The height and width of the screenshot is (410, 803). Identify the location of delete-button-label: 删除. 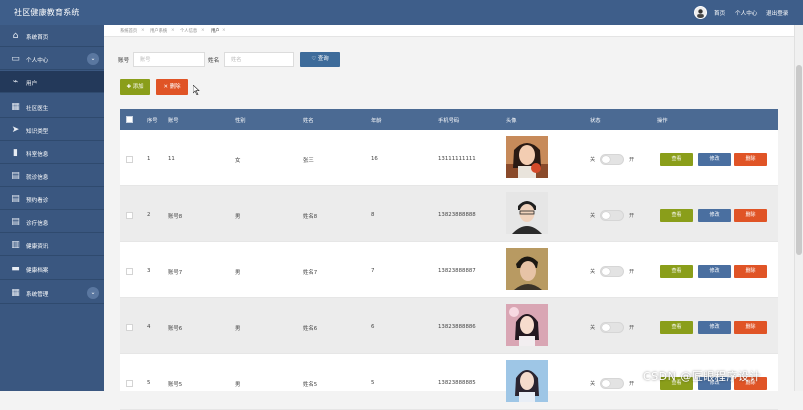
(175, 87).